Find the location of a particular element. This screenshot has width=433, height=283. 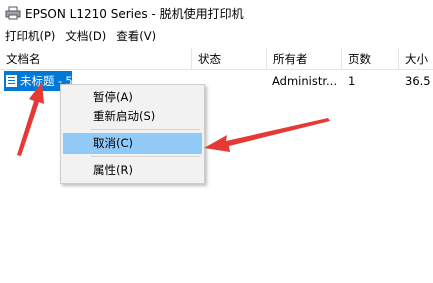

menu-item-restart: 重新启动(S) is located at coordinates (132, 116).